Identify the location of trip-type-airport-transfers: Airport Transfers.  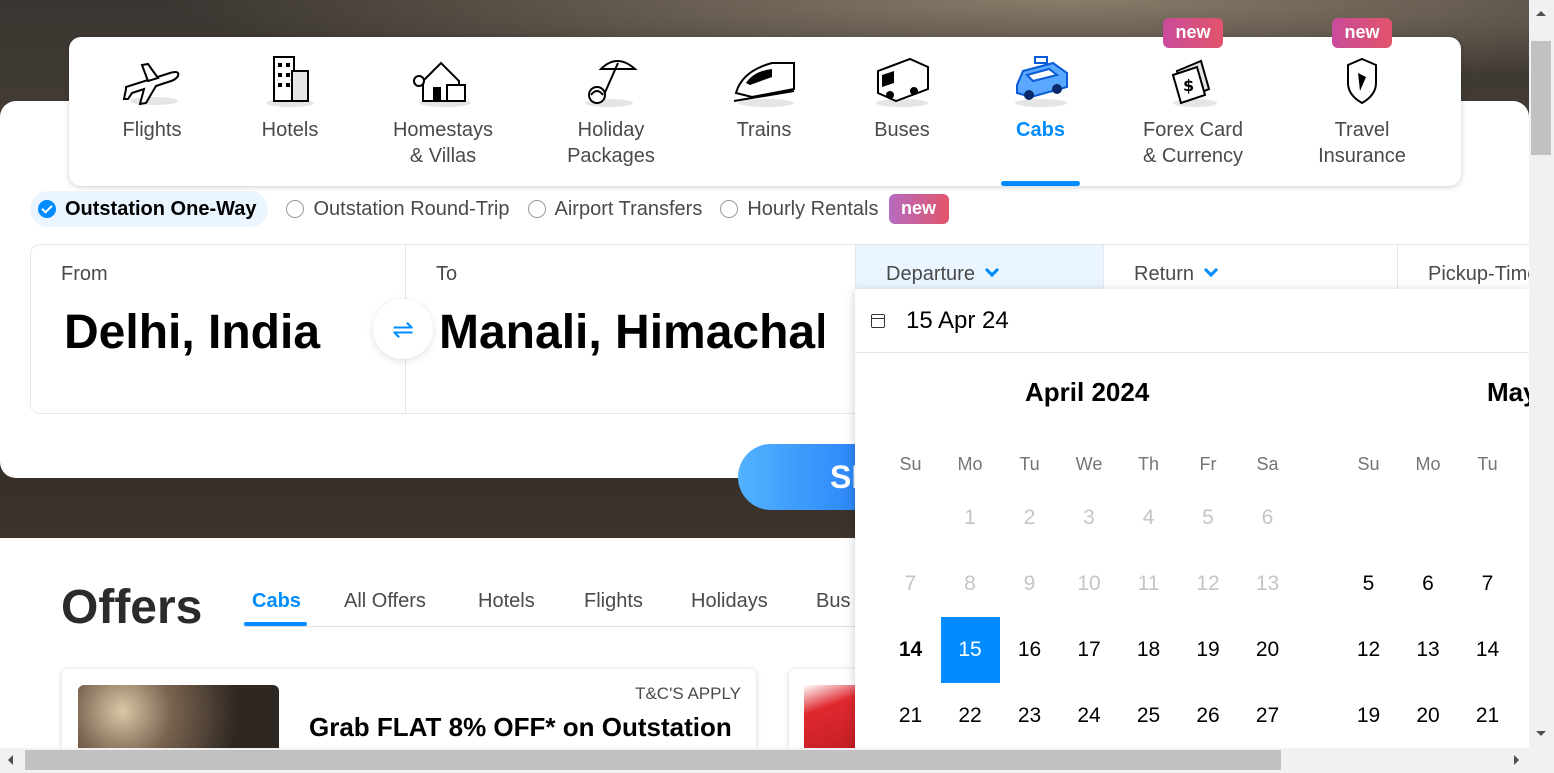
(614, 209).